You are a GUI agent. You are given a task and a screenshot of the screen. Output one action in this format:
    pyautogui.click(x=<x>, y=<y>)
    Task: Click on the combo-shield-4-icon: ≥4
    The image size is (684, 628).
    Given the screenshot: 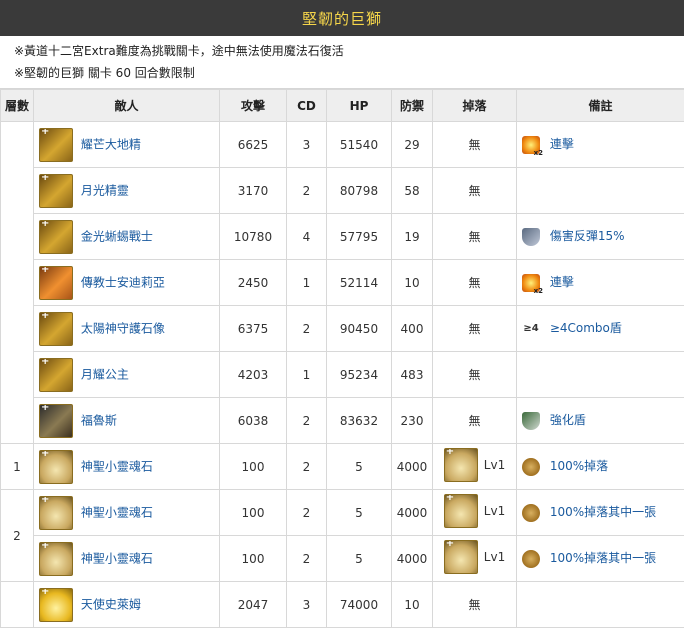 What is the action you would take?
    pyautogui.click(x=531, y=329)
    